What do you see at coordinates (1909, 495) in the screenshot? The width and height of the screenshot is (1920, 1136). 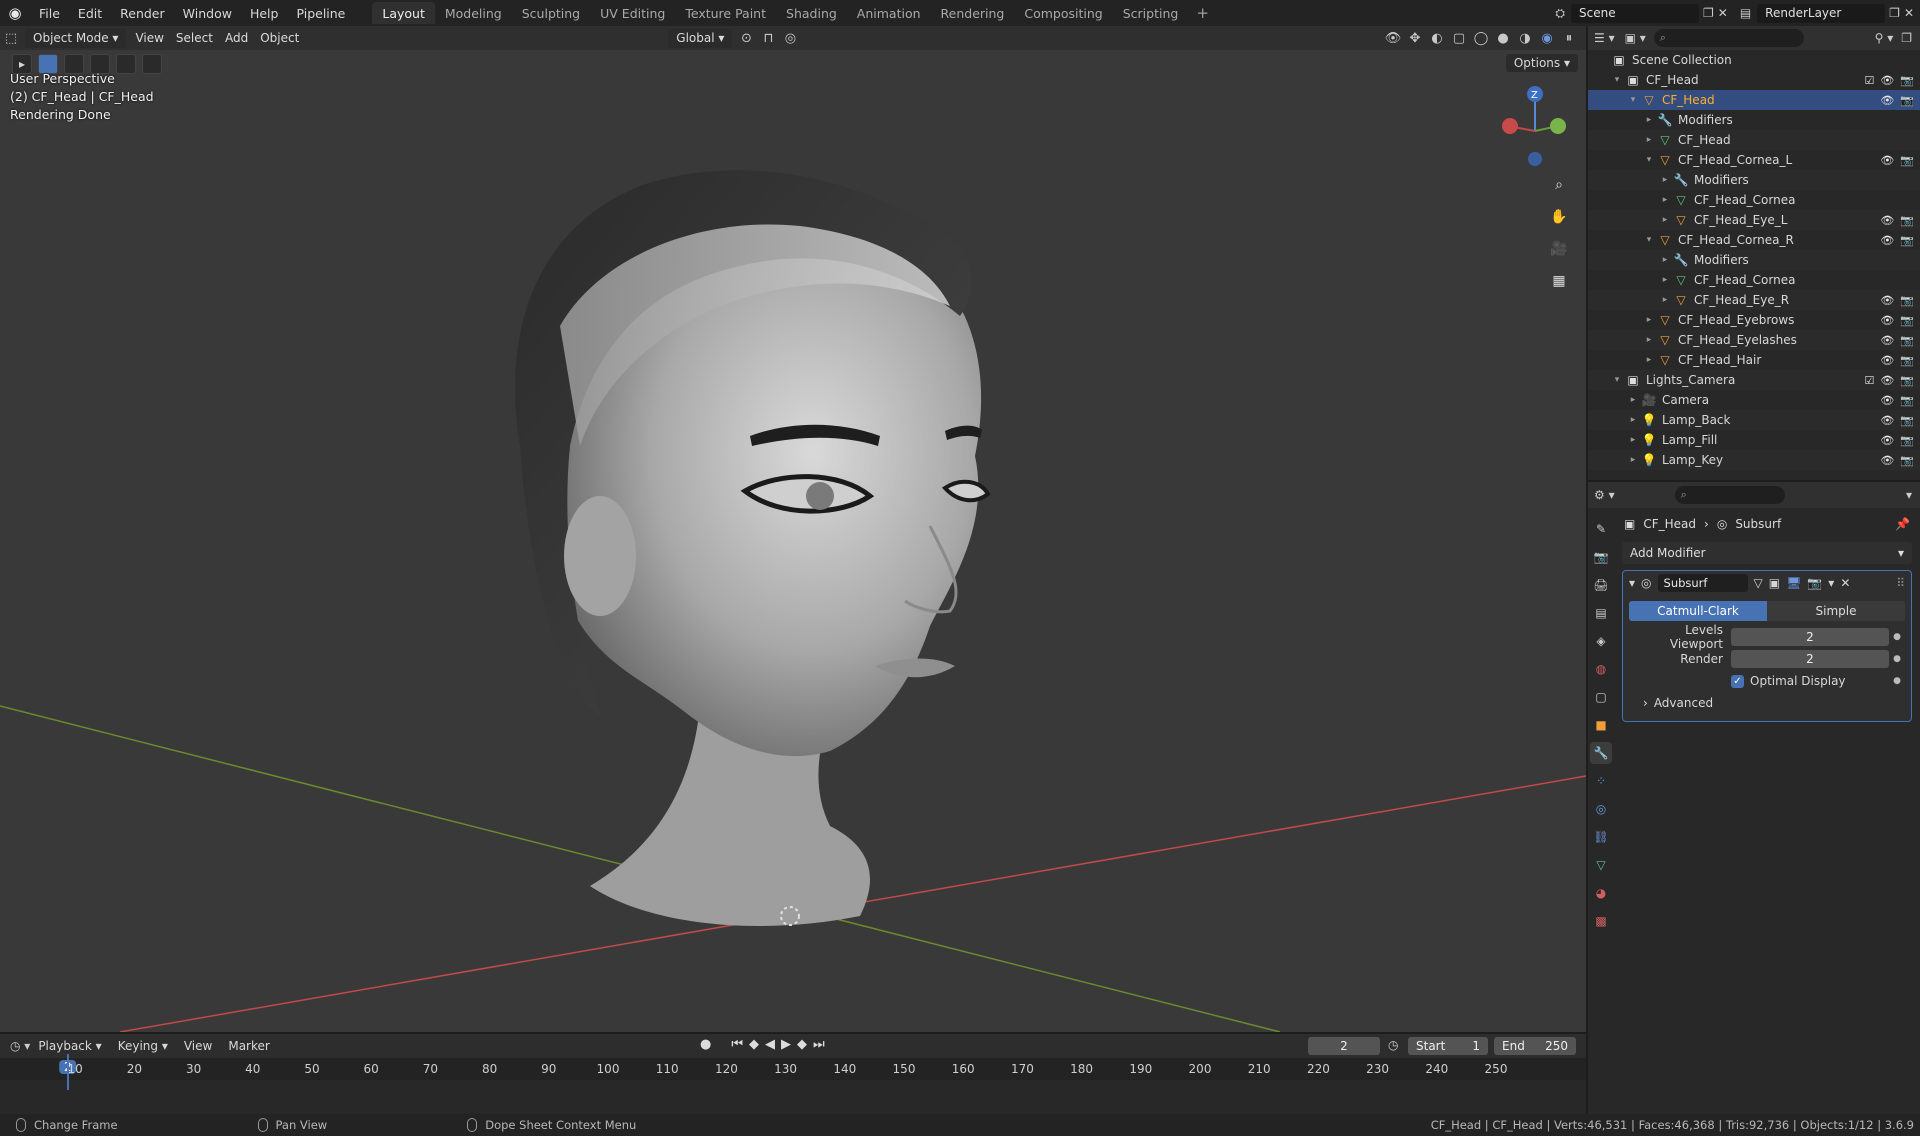 I see `chevron-down-icon: ▾` at bounding box center [1909, 495].